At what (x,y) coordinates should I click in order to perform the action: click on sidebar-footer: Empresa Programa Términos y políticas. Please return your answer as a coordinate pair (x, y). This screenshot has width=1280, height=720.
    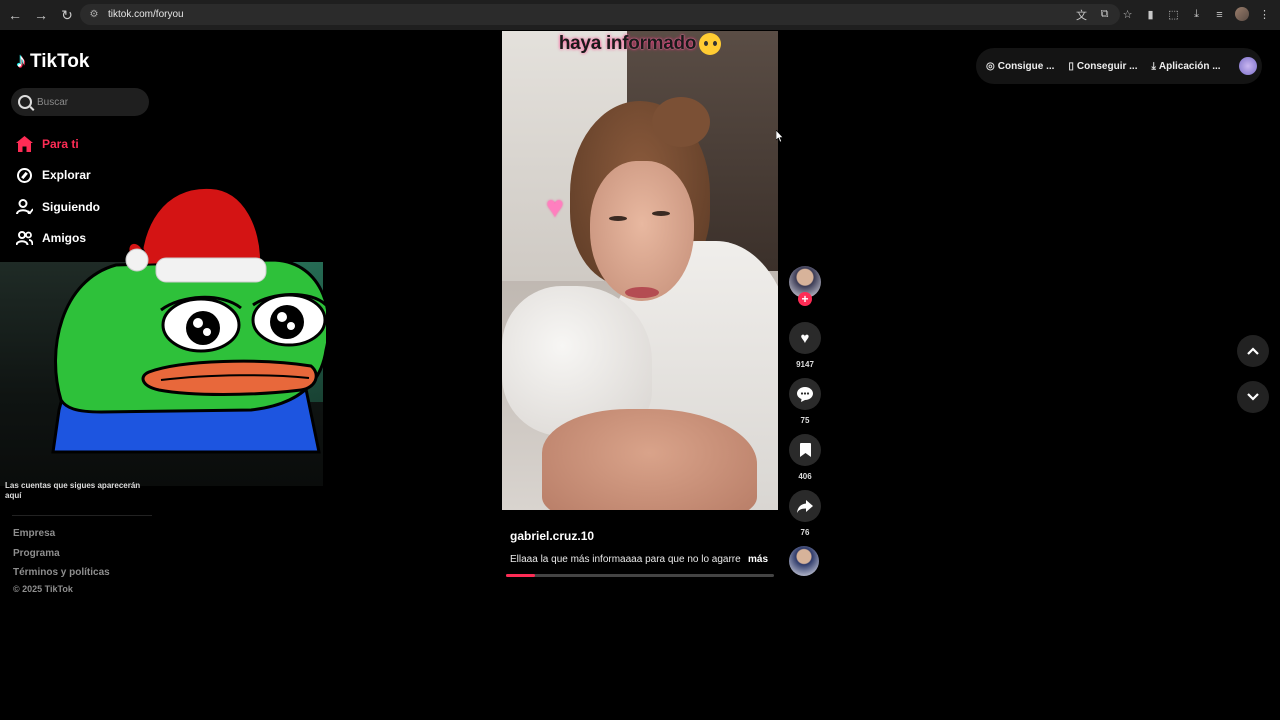
    Looking at the image, I should click on (61, 557).